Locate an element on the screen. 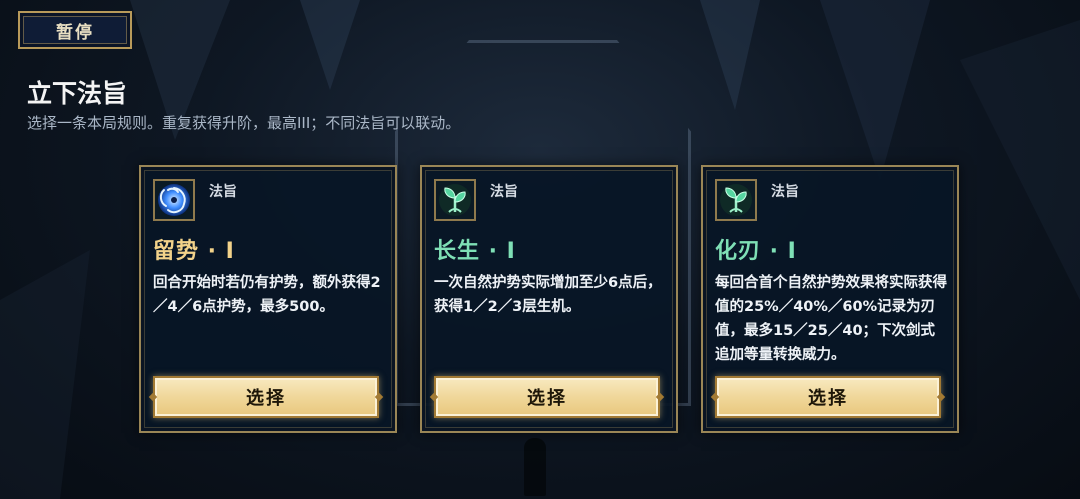 The height and width of the screenshot is (499, 1080). background-figure is located at coordinates (535, 467).